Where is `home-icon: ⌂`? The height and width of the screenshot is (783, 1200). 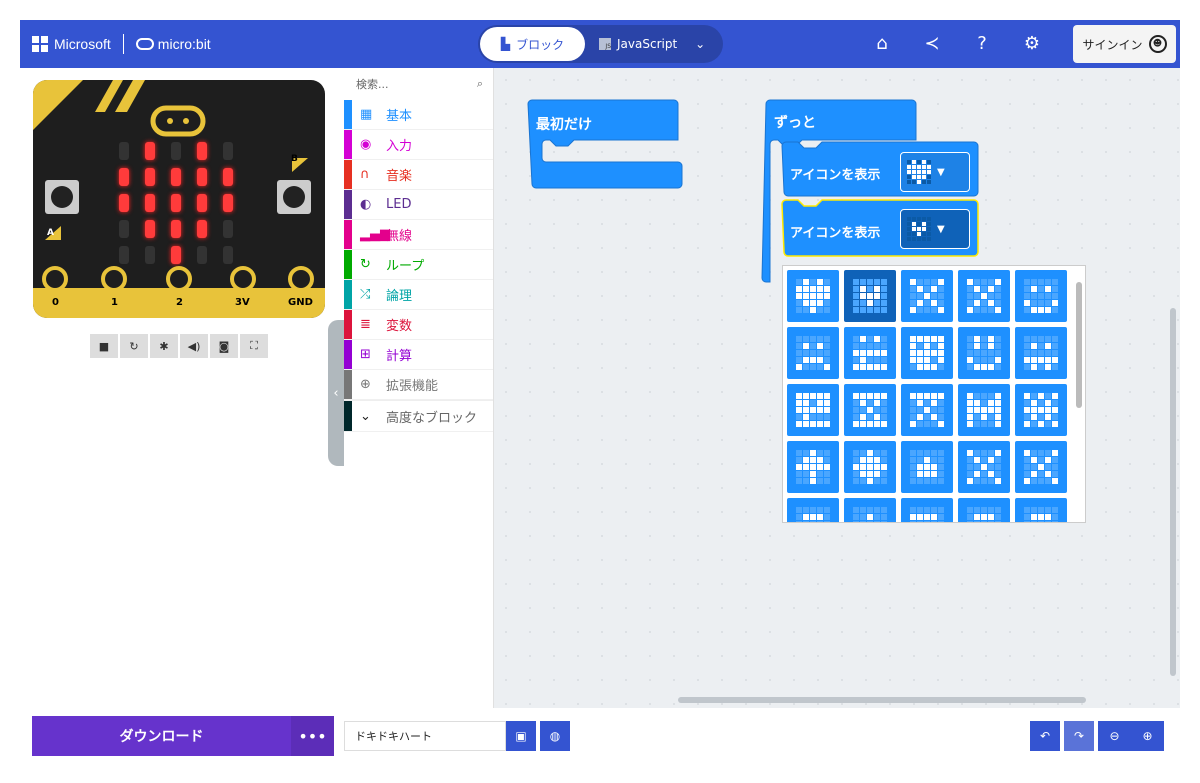 home-icon: ⌂ is located at coordinates (882, 44).